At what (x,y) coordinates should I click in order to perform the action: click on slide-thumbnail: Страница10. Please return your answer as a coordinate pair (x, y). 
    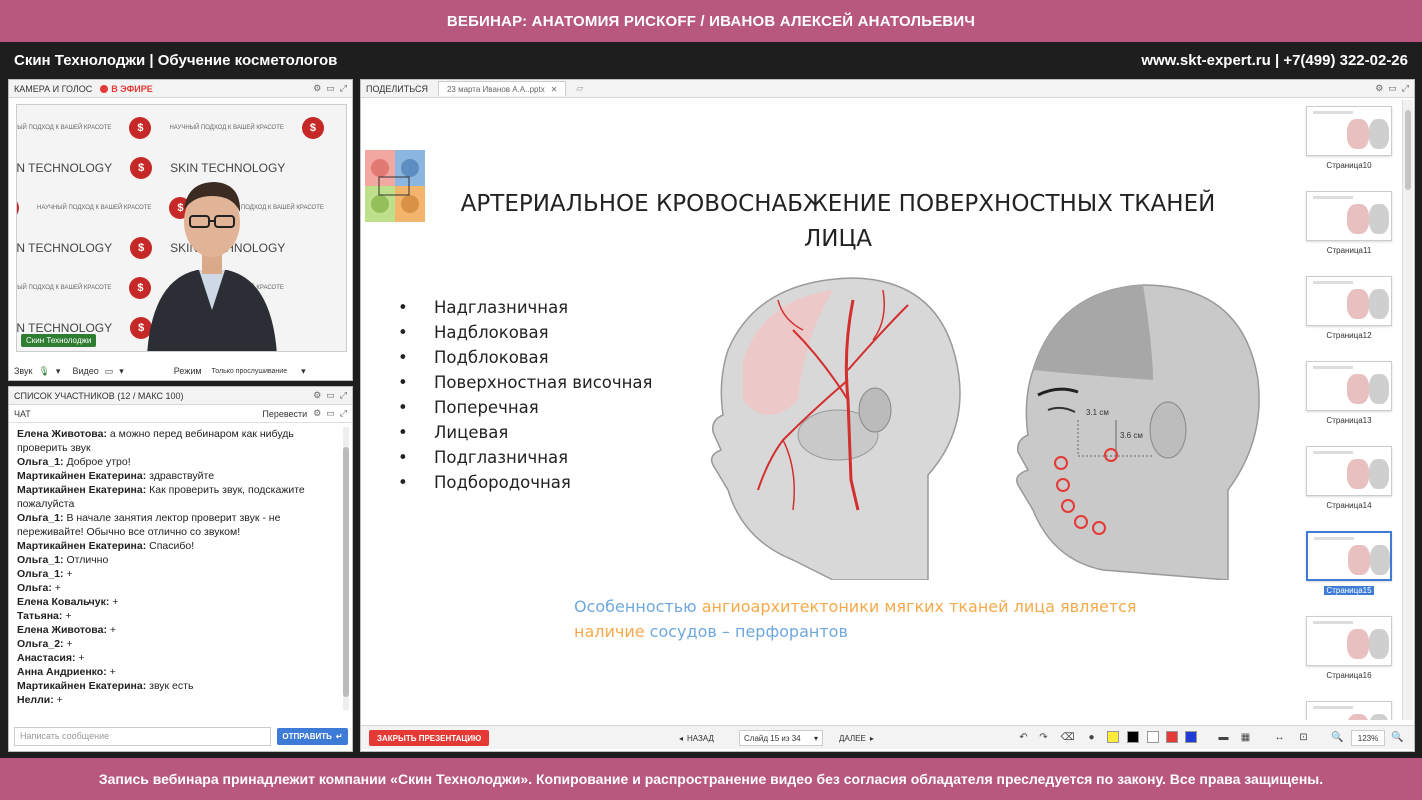
    Looking at the image, I should click on (1349, 138).